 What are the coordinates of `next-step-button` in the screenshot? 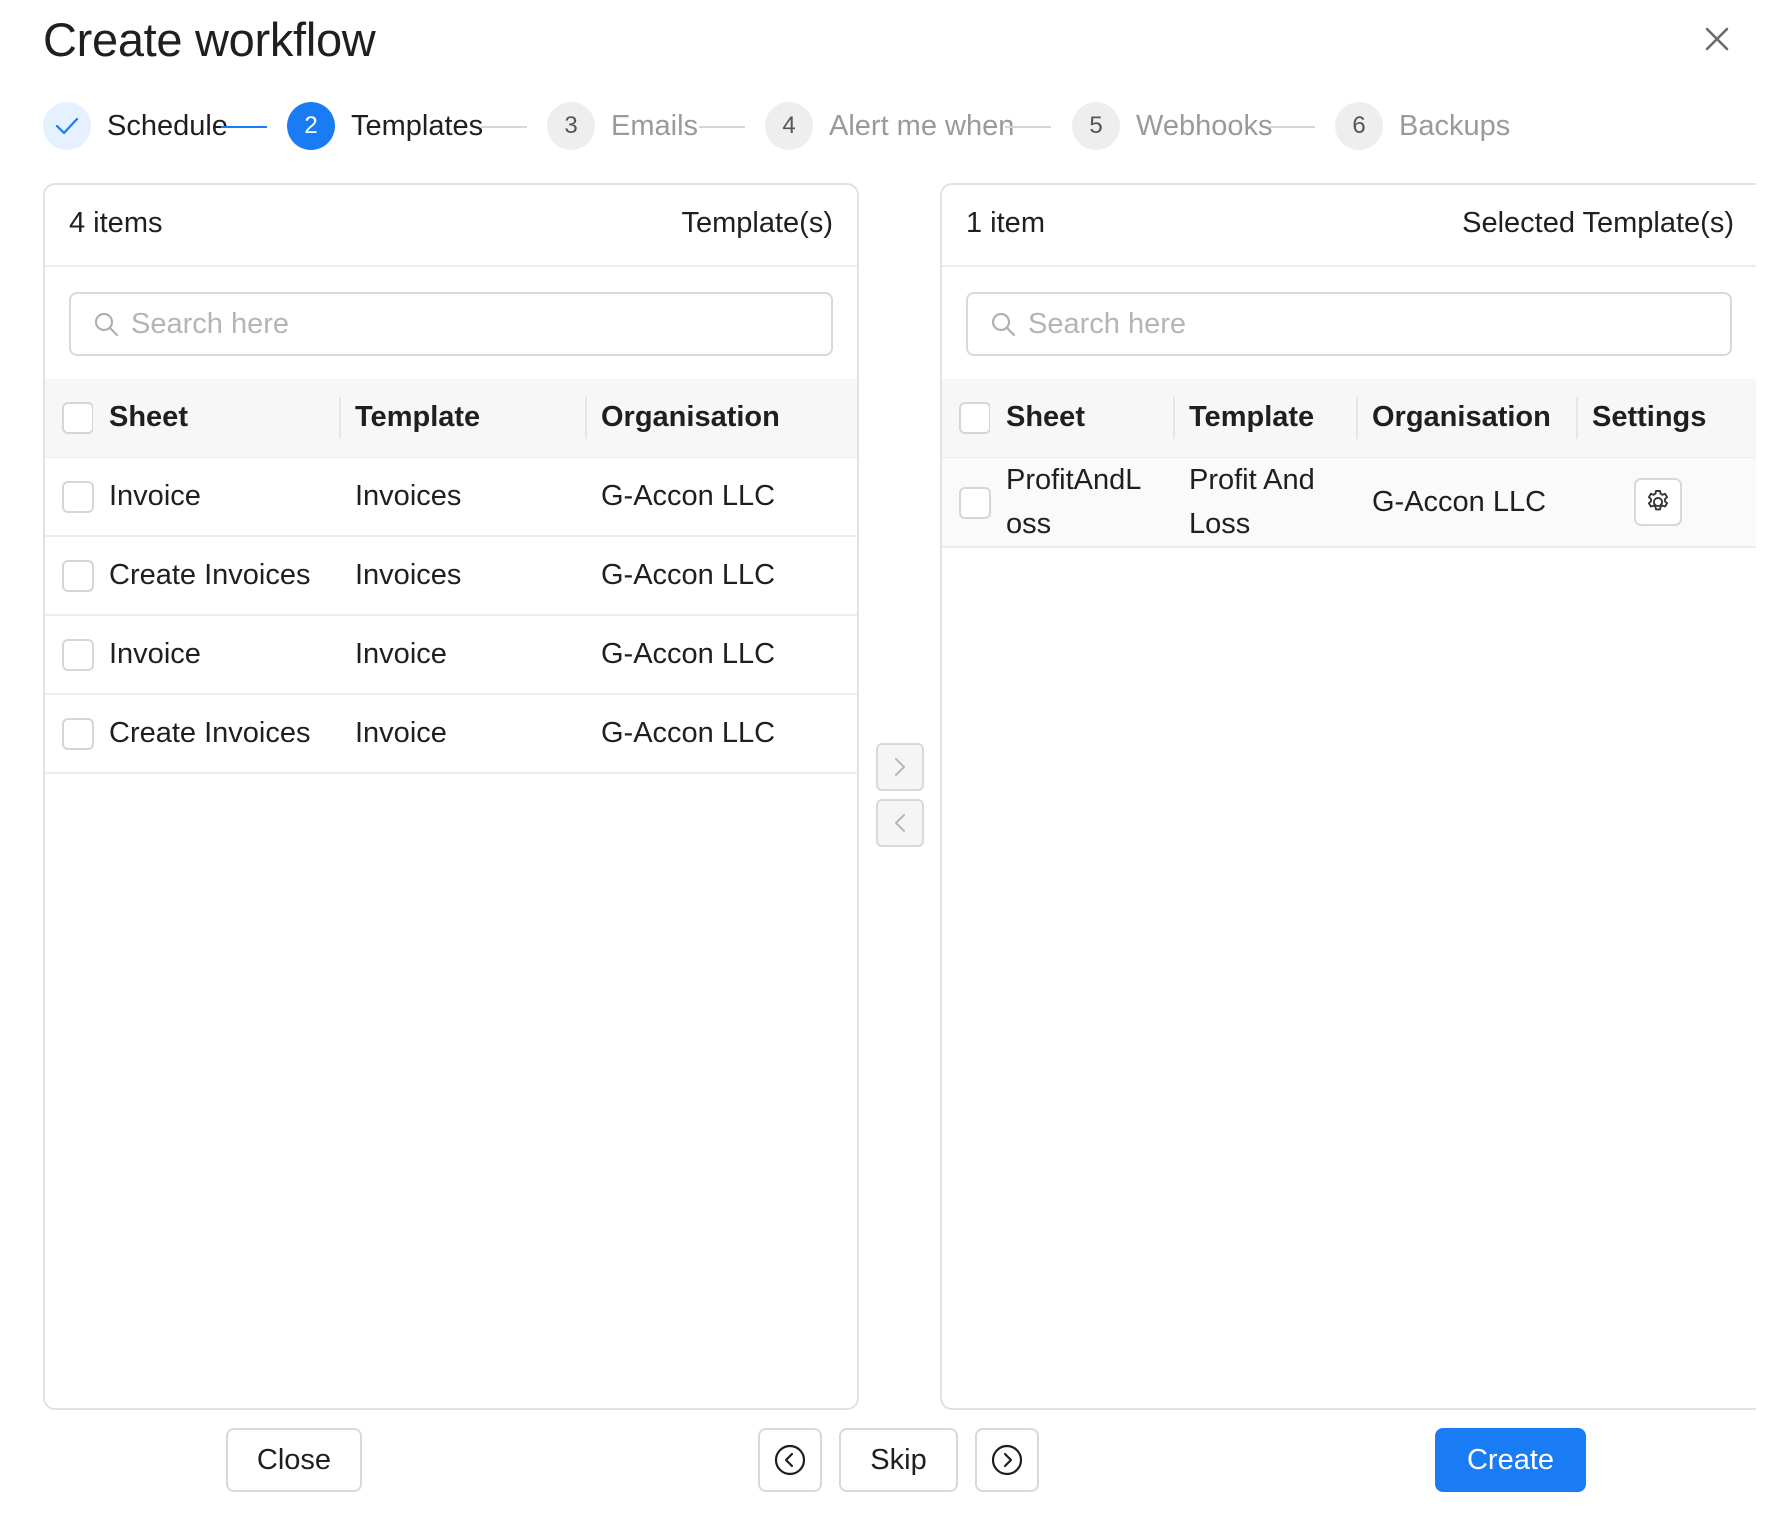 It's located at (1007, 1460).